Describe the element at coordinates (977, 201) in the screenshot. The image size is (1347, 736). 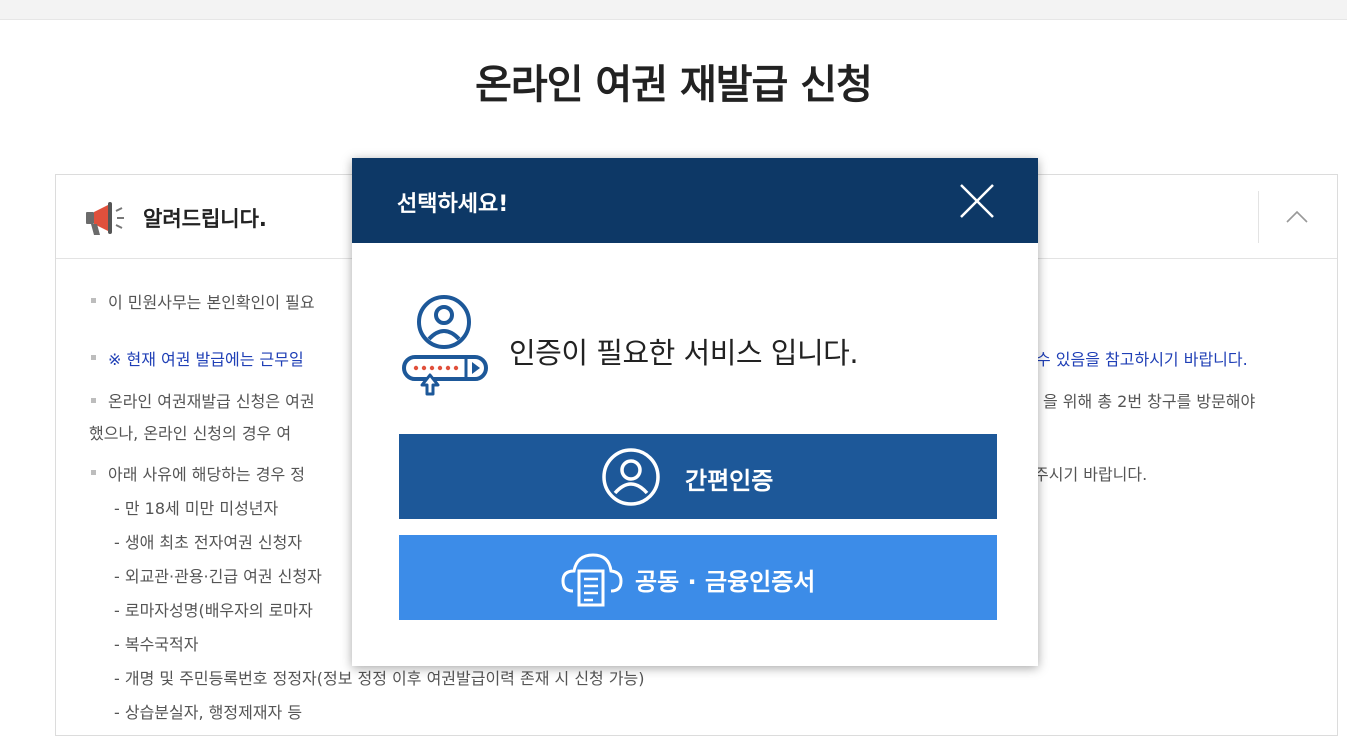
I see `close-icon` at that location.